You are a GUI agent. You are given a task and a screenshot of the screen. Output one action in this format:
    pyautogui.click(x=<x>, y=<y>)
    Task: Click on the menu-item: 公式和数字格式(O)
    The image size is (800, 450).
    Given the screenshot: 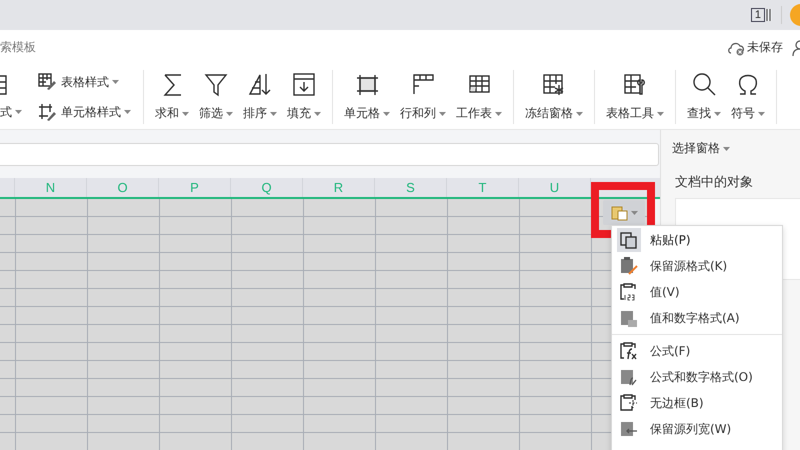 What is the action you would take?
    pyautogui.click(x=697, y=377)
    